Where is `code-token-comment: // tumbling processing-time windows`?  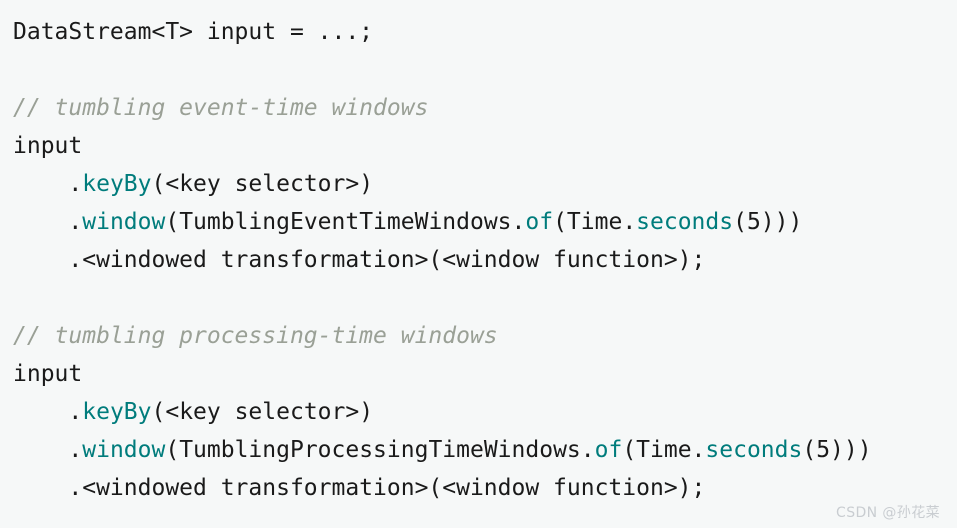 code-token-comment: // tumbling processing-time windows is located at coordinates (255, 336).